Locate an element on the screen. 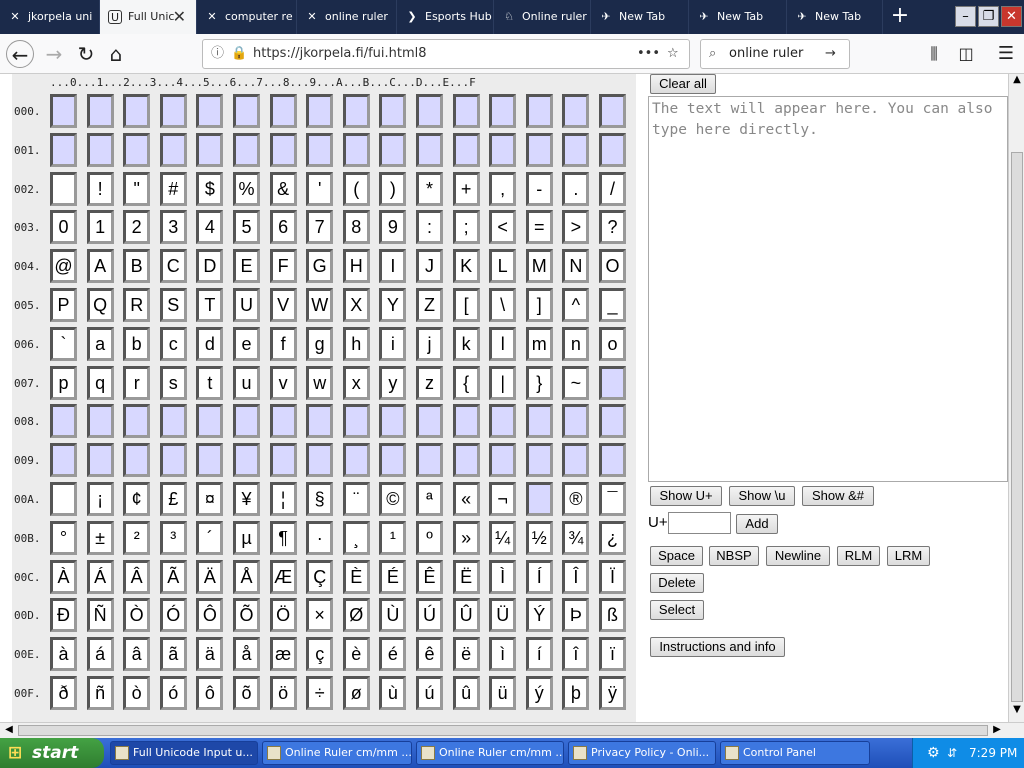 The image size is (1024, 768). char-cell: ® is located at coordinates (576, 499).